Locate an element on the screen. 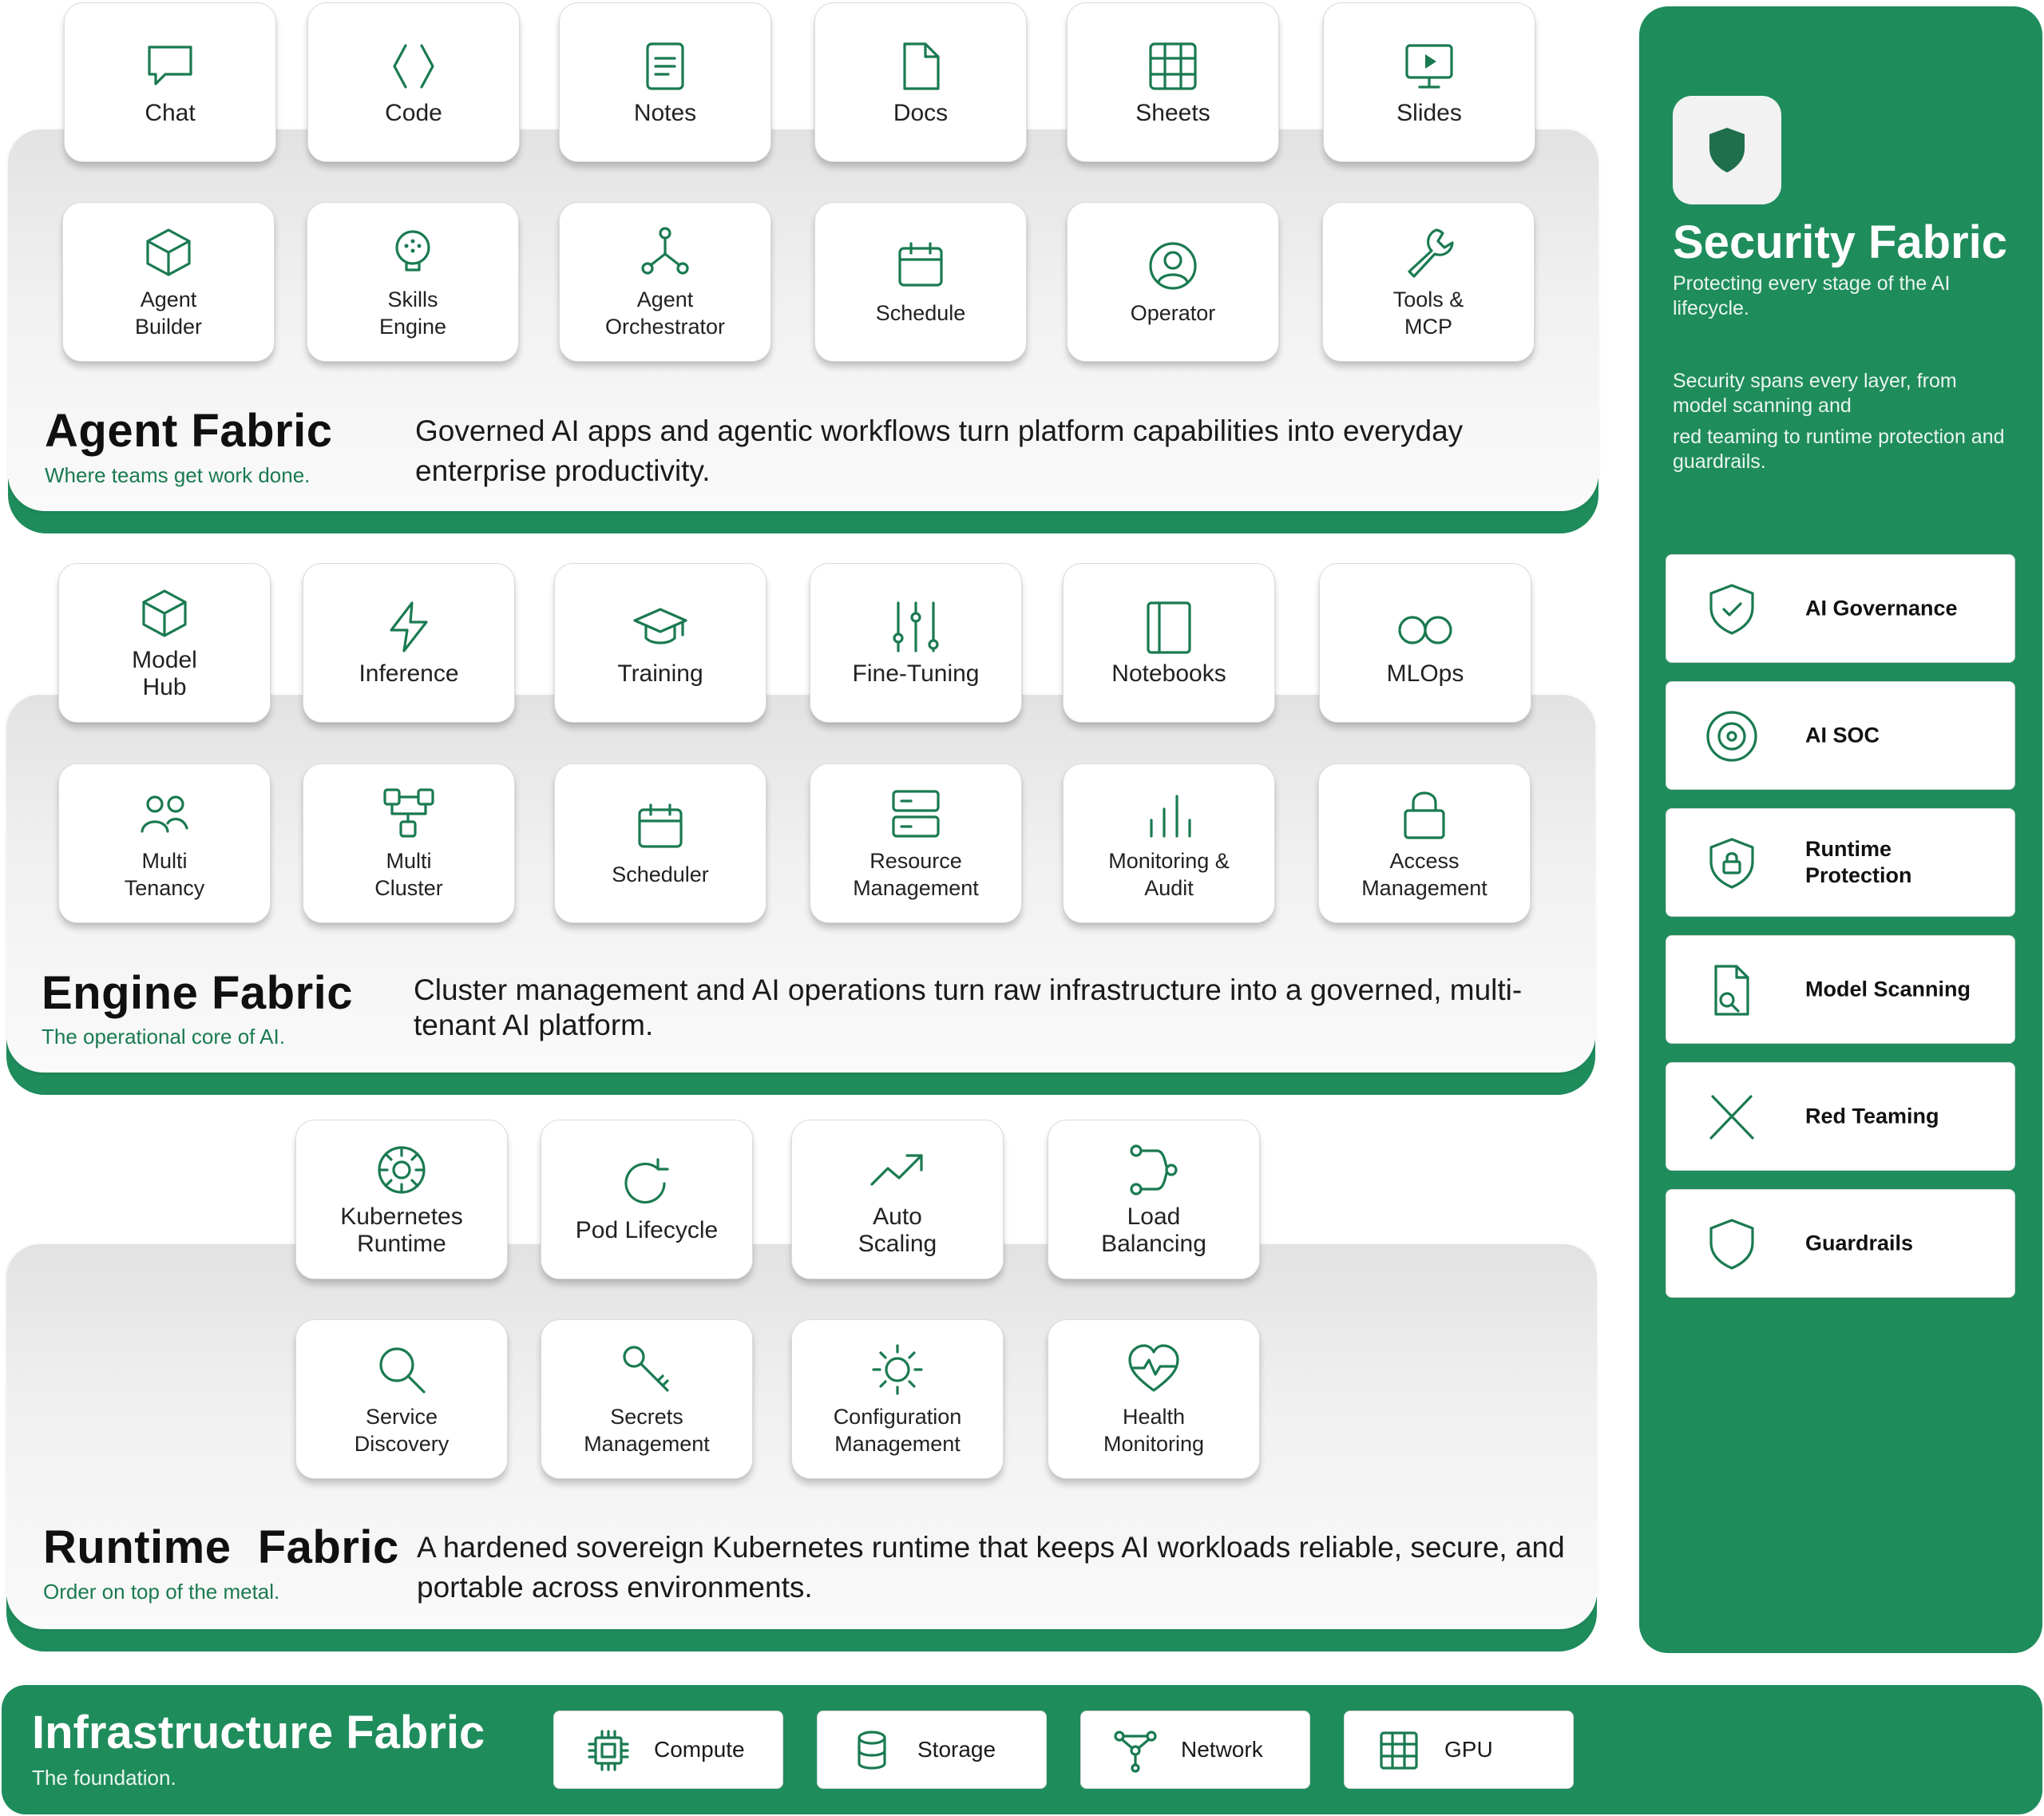  infra-item-label: Compute is located at coordinates (699, 1749).